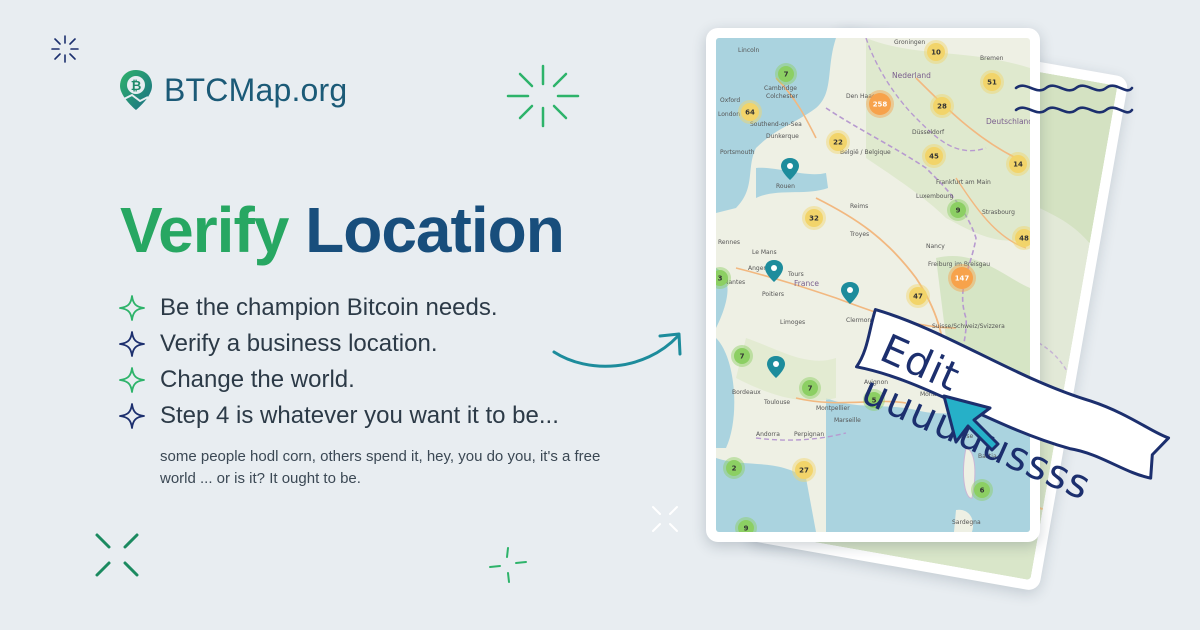 This screenshot has width=1200, height=630. What do you see at coordinates (992, 58) in the screenshot?
I see `map-place-label: Bremen` at bounding box center [992, 58].